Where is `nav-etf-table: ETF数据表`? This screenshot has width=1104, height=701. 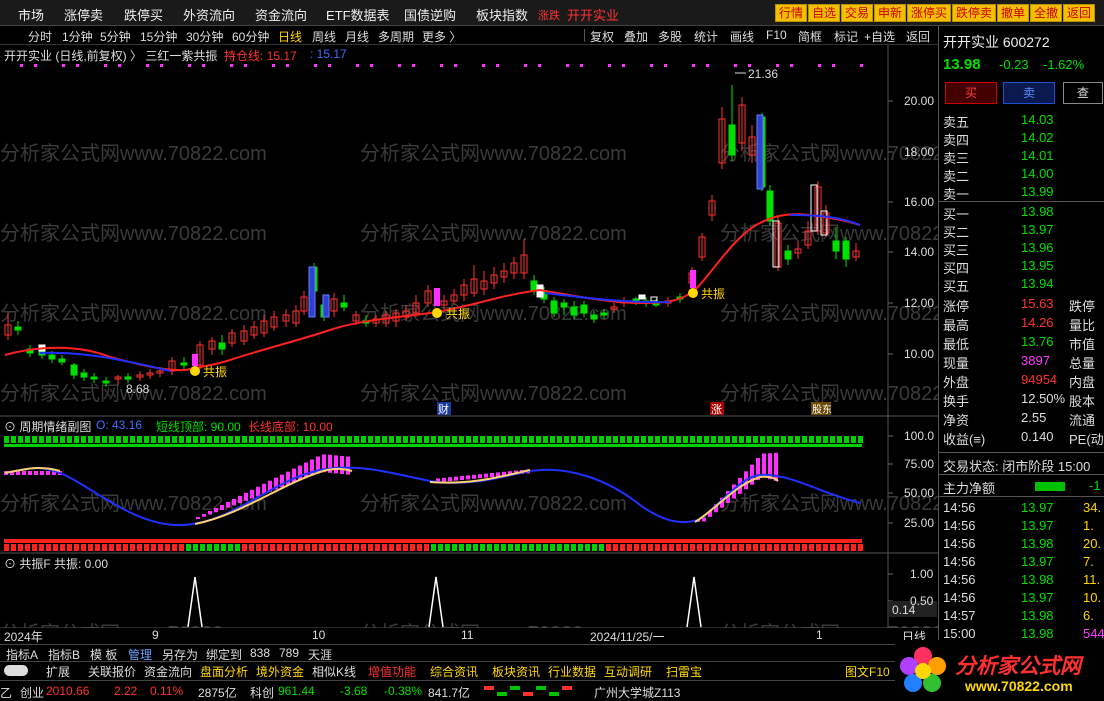 nav-etf-table: ETF数据表 is located at coordinates (358, 14).